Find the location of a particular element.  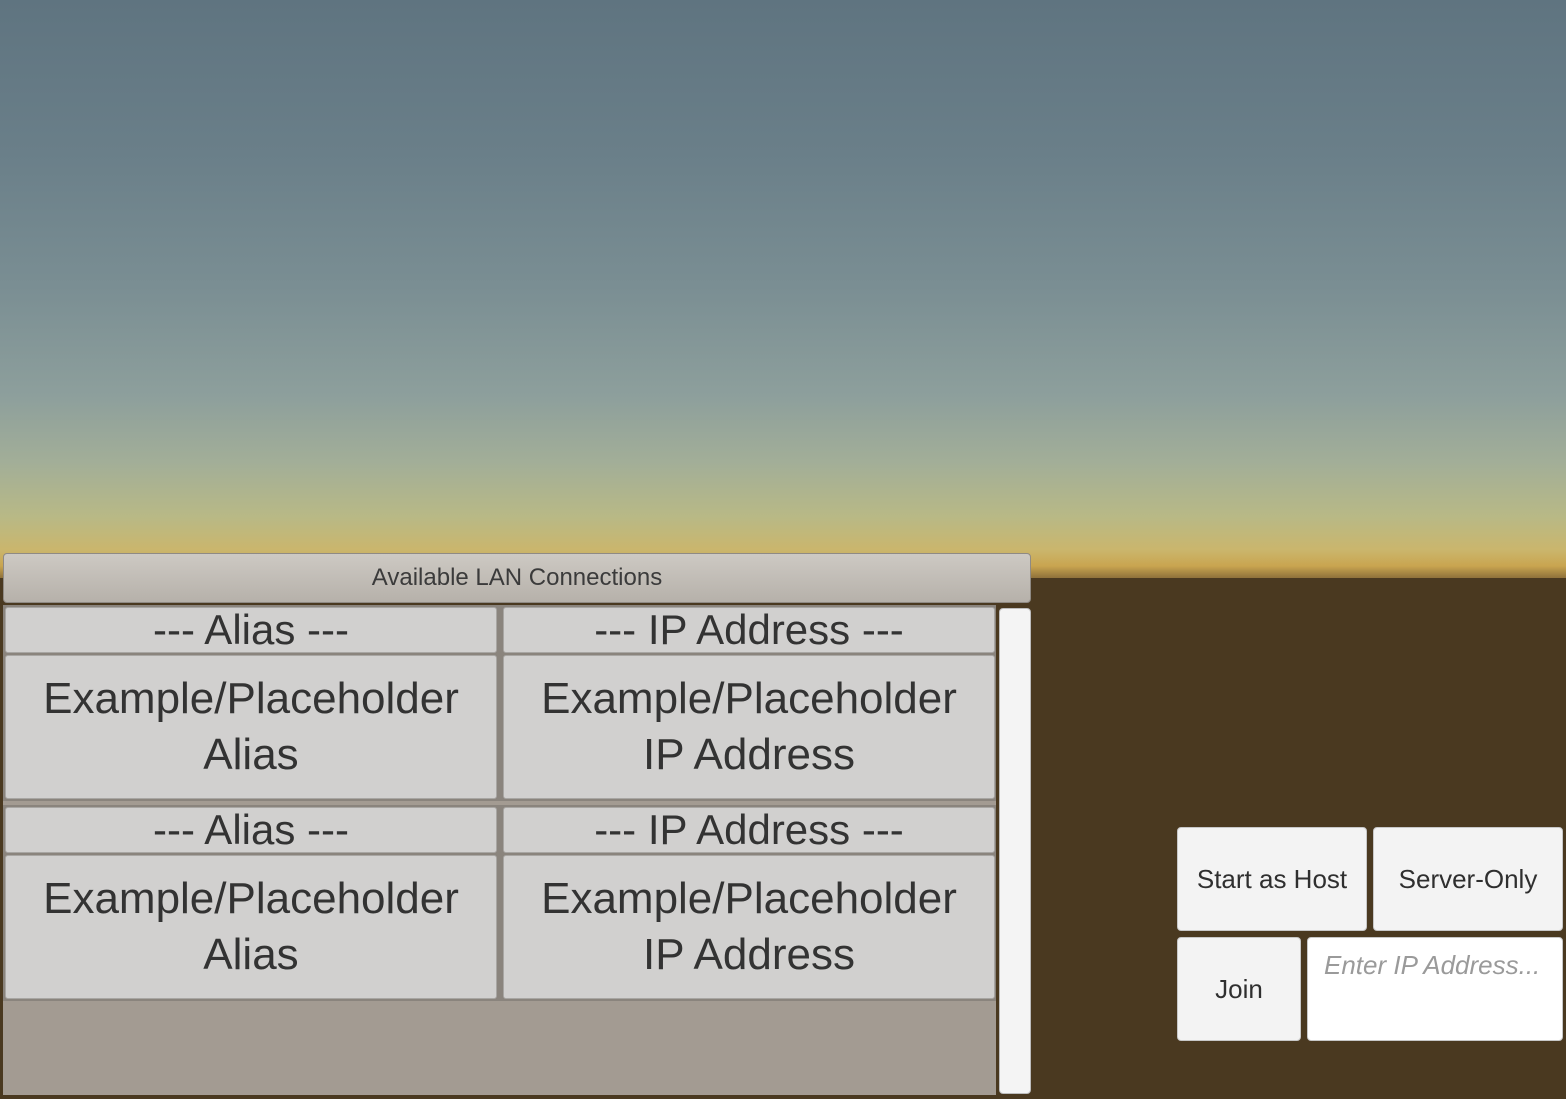

panel-title: Available LAN Connections is located at coordinates (517, 578).